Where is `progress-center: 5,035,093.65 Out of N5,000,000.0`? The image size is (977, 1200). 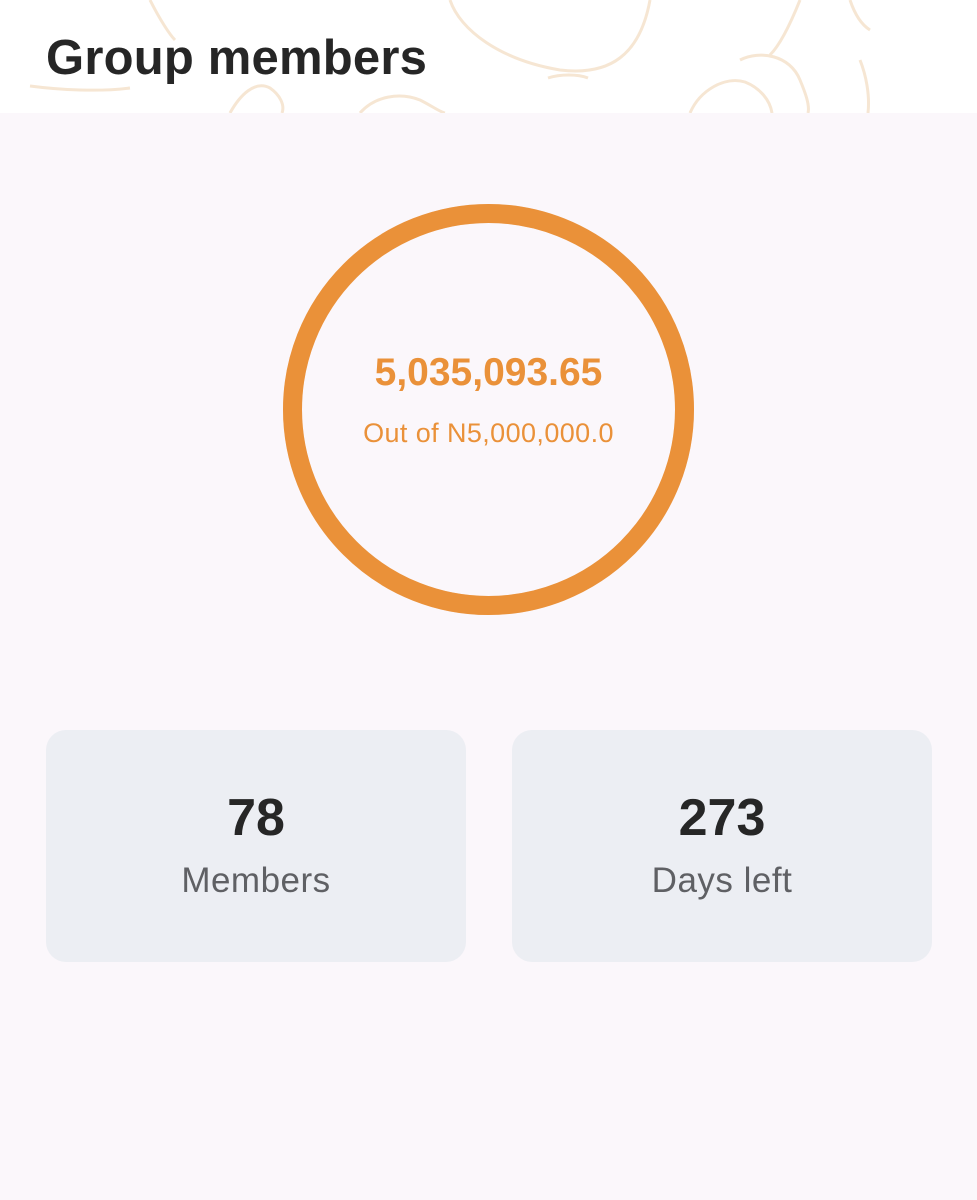 progress-center: 5,035,093.65 Out of N5,000,000.0 is located at coordinates (488, 409).